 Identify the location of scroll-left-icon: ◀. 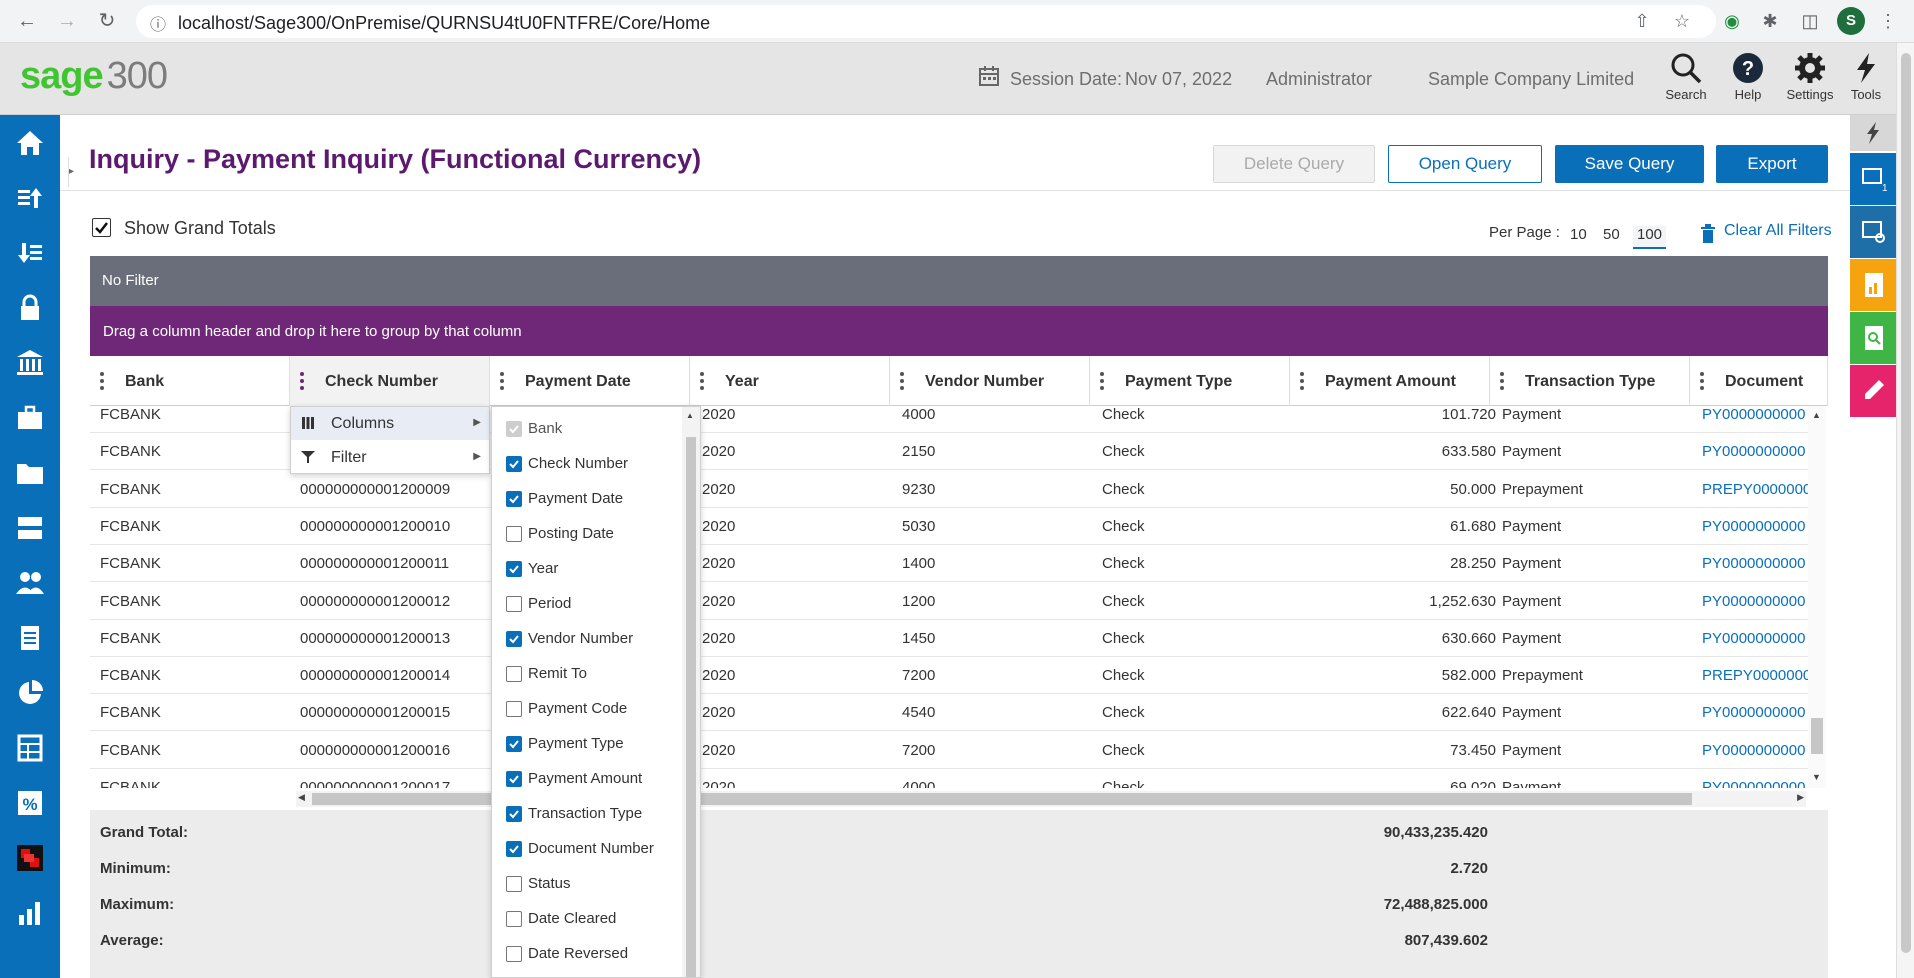
(301, 797).